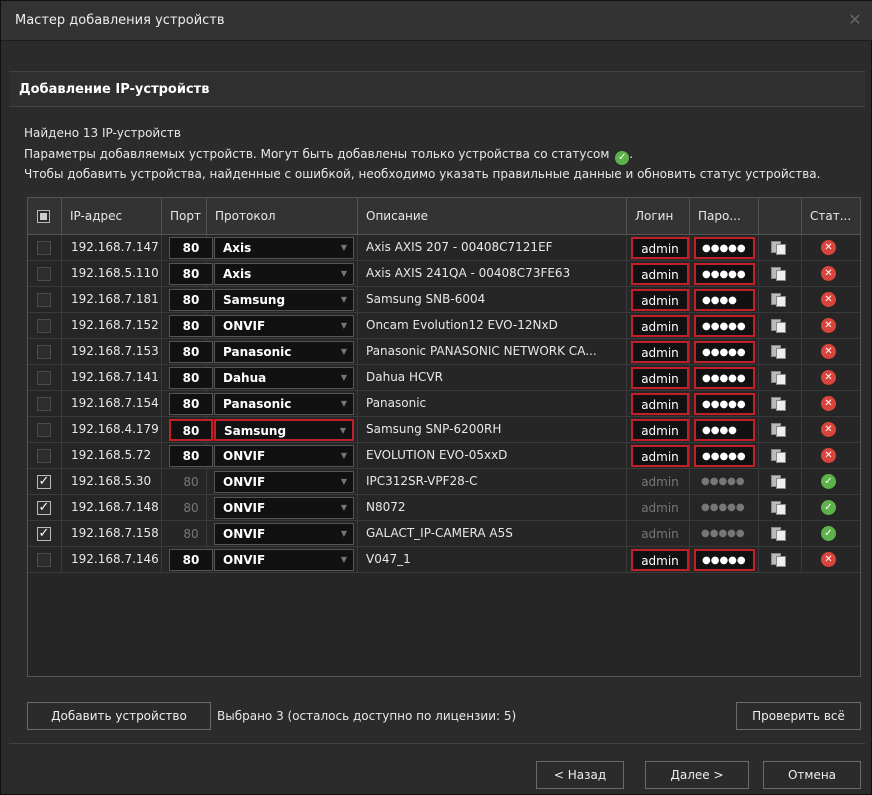 This screenshot has height=795, width=872. Describe the element at coordinates (580, 775) in the screenshot. I see `back-button: < Назад` at that location.